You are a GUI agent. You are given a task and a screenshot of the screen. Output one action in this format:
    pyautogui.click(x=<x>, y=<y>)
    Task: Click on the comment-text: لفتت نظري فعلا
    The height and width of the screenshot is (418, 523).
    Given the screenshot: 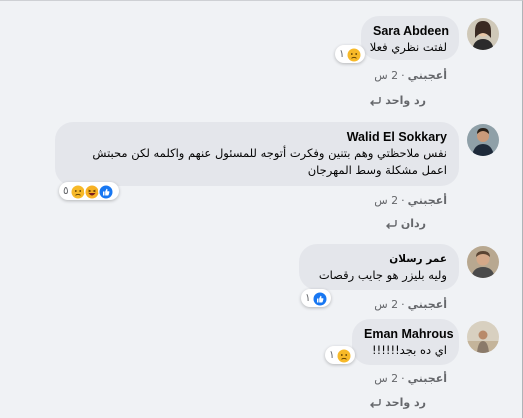 What is the action you would take?
    pyautogui.click(x=408, y=47)
    